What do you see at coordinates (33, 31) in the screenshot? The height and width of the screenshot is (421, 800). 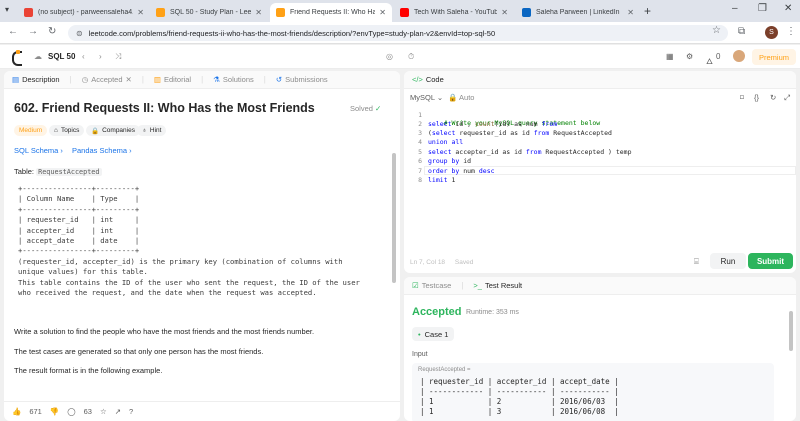 I see `forward-icon: →` at bounding box center [33, 31].